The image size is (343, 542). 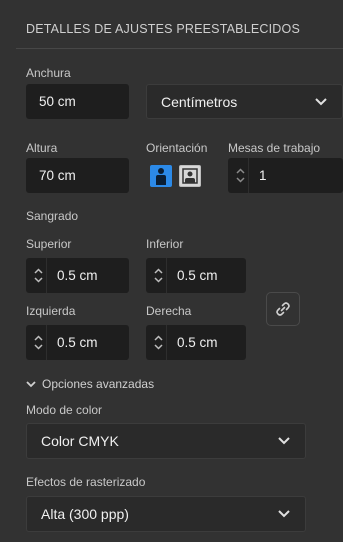 What do you see at coordinates (48, 73) in the screenshot?
I see `width-label: Anchura` at bounding box center [48, 73].